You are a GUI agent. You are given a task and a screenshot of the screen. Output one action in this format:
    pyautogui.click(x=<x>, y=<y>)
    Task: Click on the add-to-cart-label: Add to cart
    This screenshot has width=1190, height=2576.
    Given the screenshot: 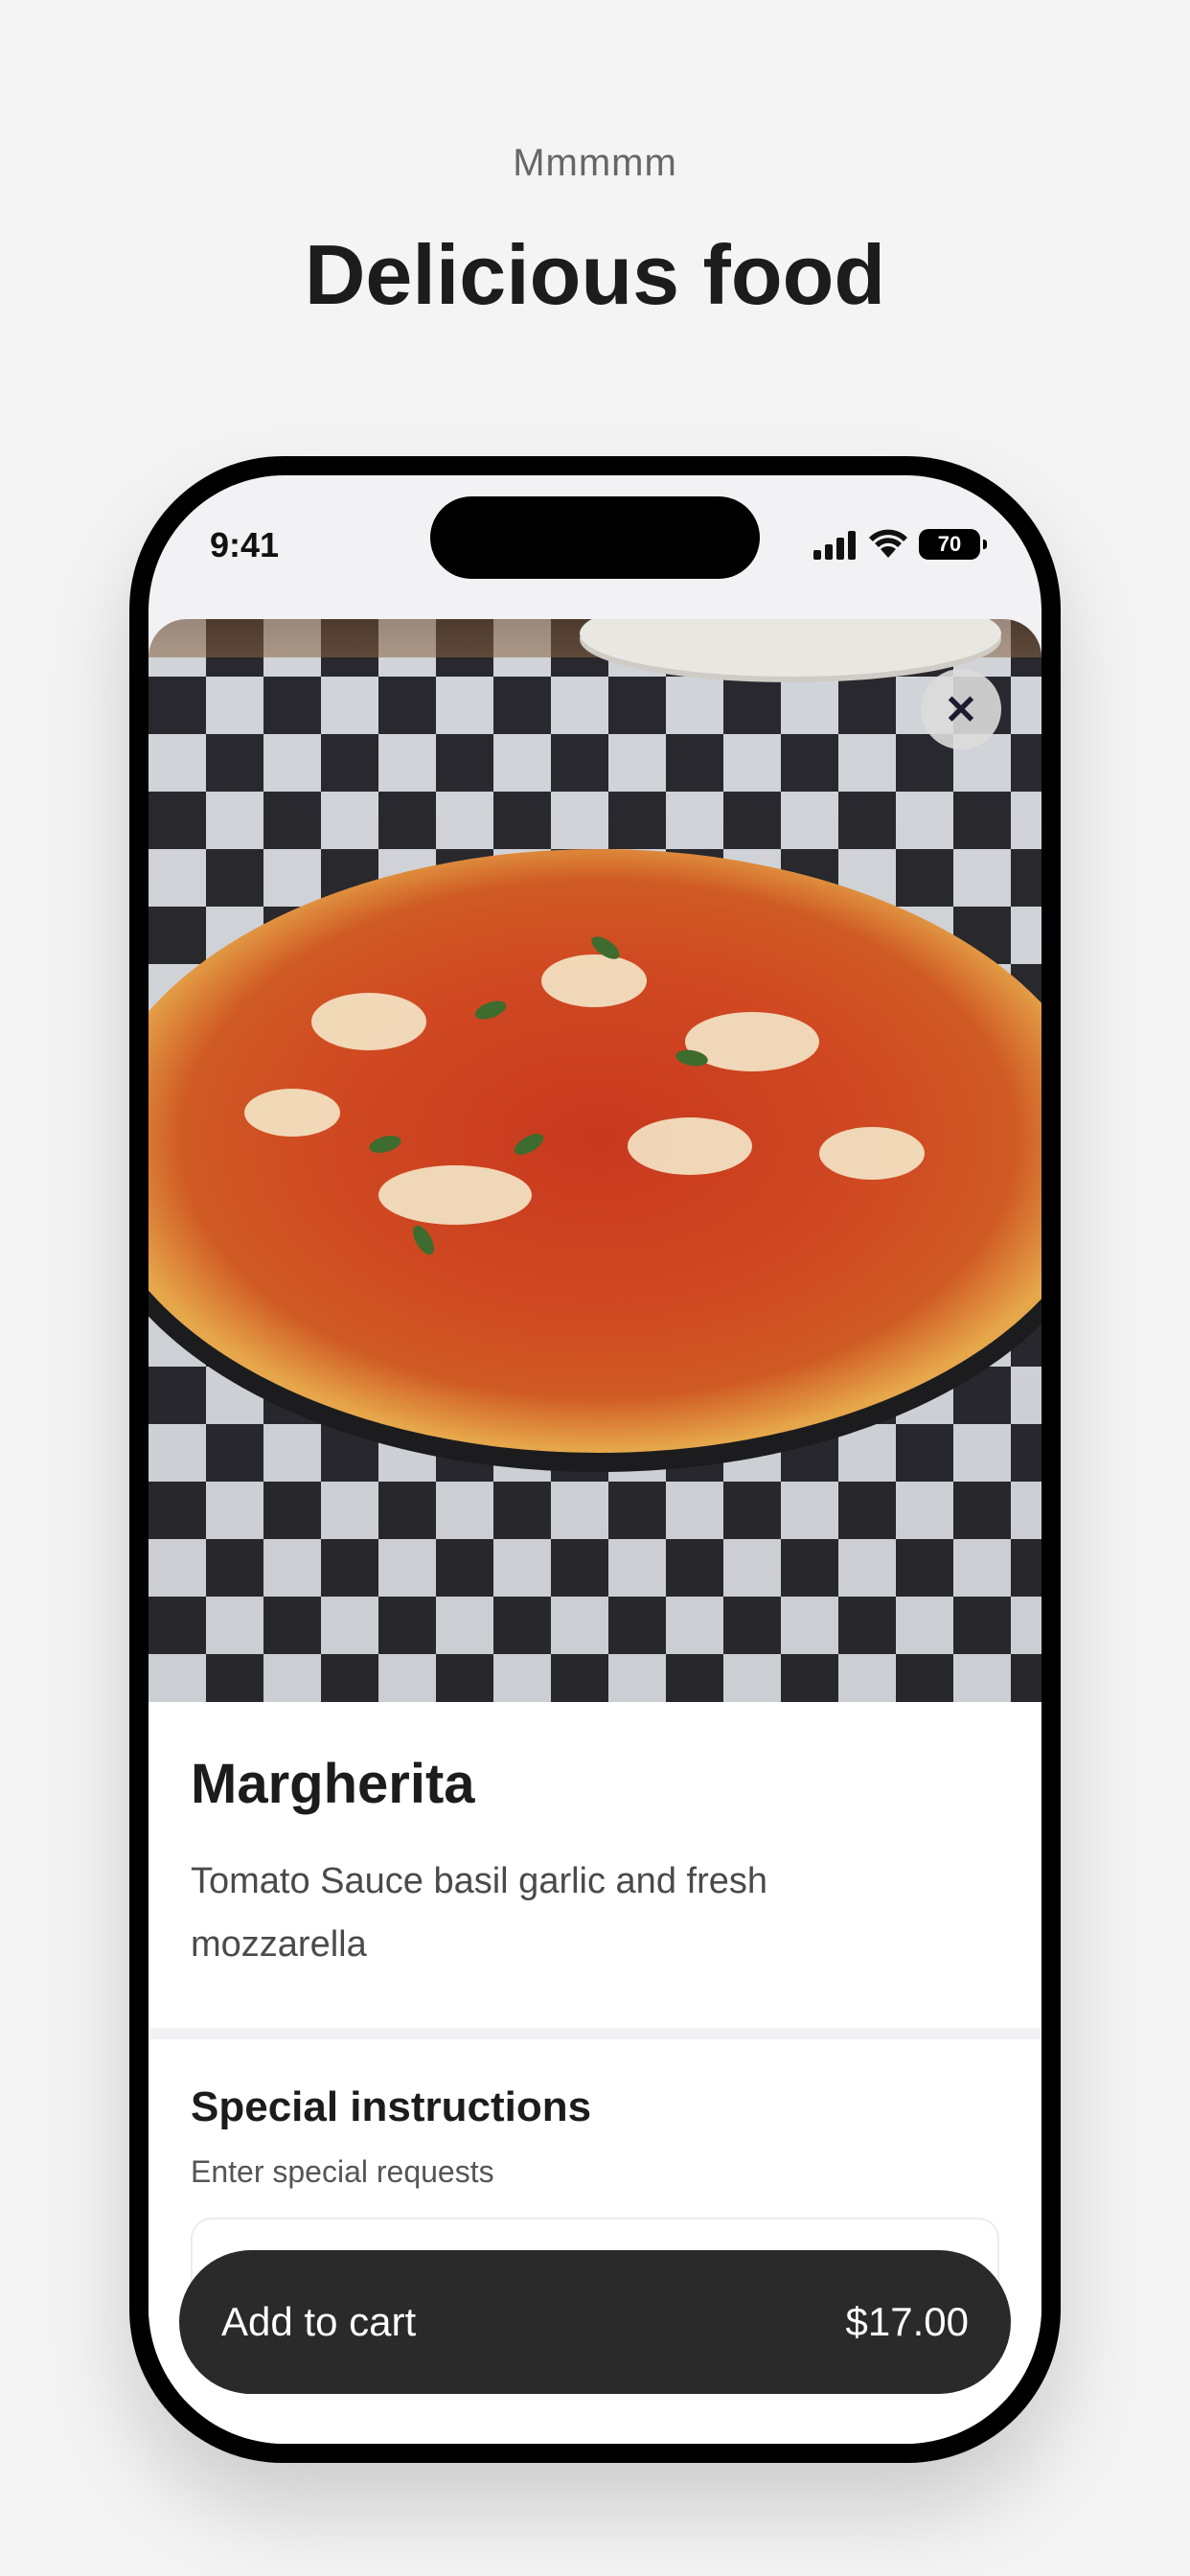 What is the action you would take?
    pyautogui.click(x=319, y=2321)
    